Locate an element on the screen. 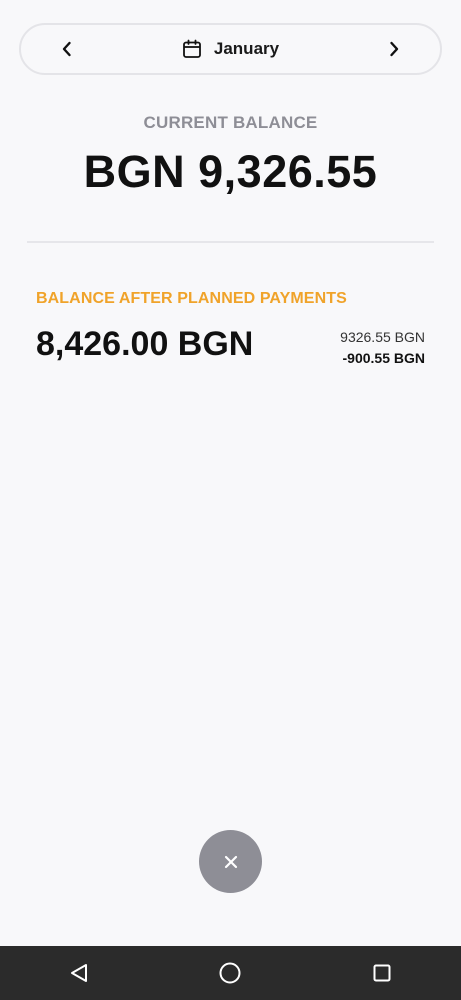 Image resolution: width=461 pixels, height=1000 pixels. close-icon is located at coordinates (230, 861).